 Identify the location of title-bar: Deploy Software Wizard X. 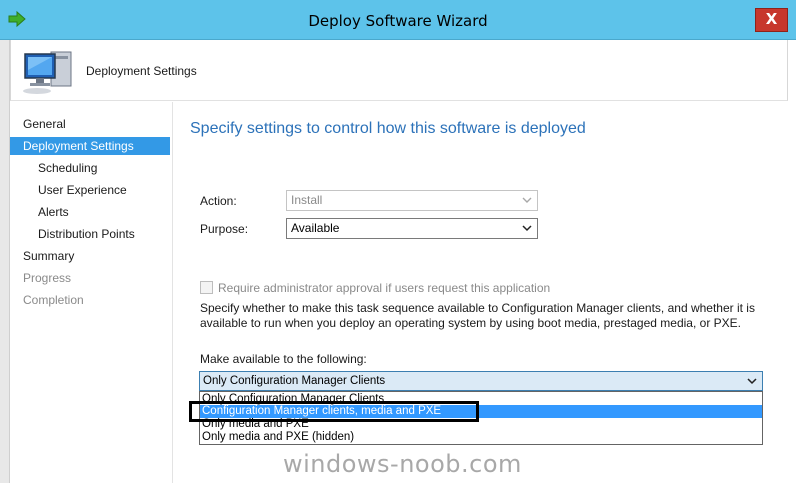
(398, 20).